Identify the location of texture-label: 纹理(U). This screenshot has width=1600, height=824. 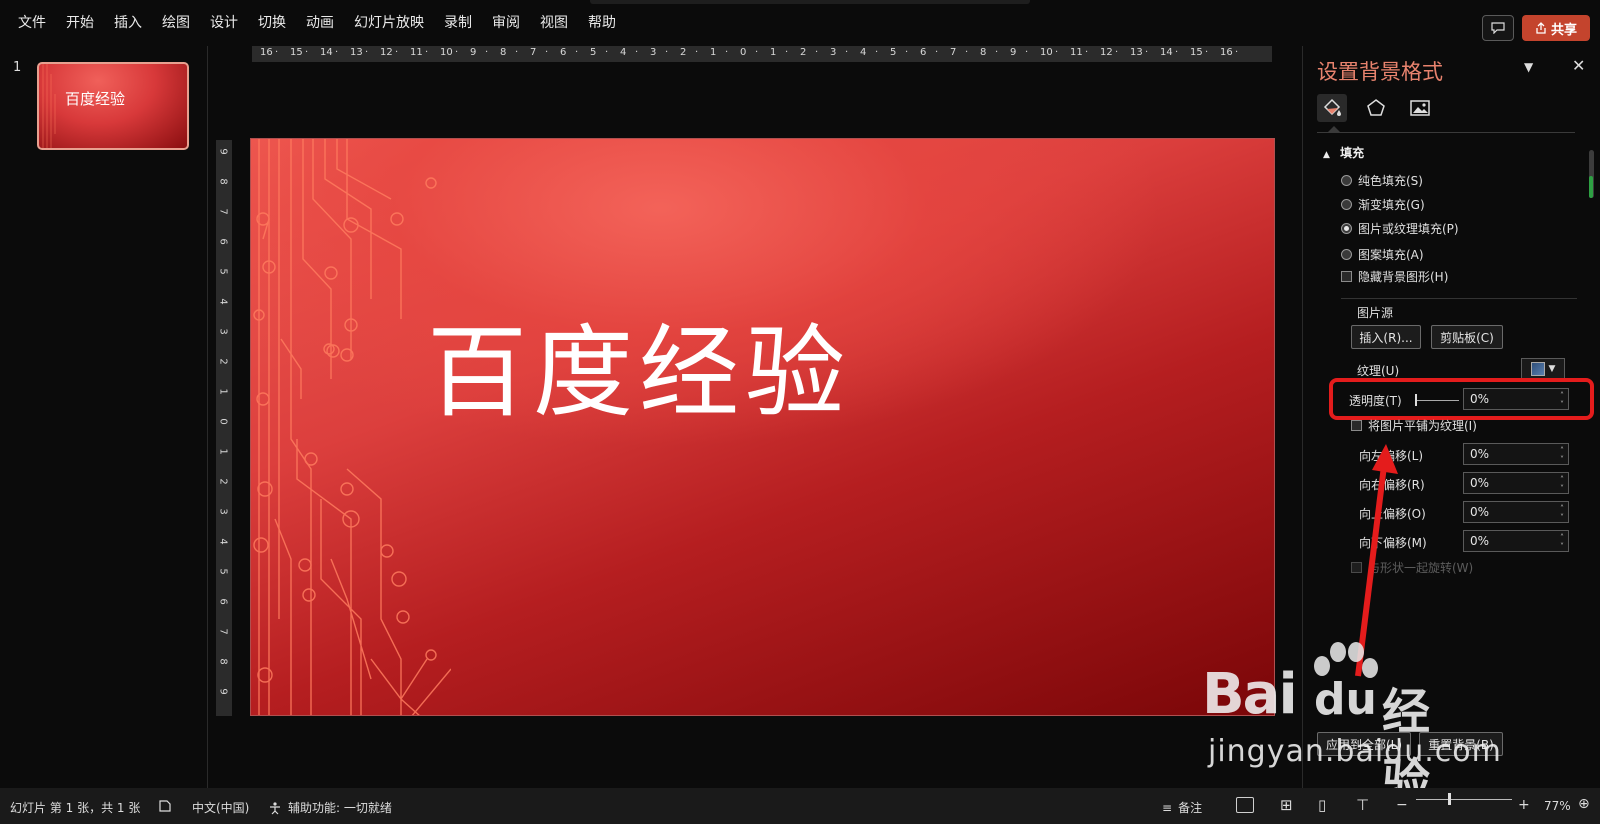
(1378, 371).